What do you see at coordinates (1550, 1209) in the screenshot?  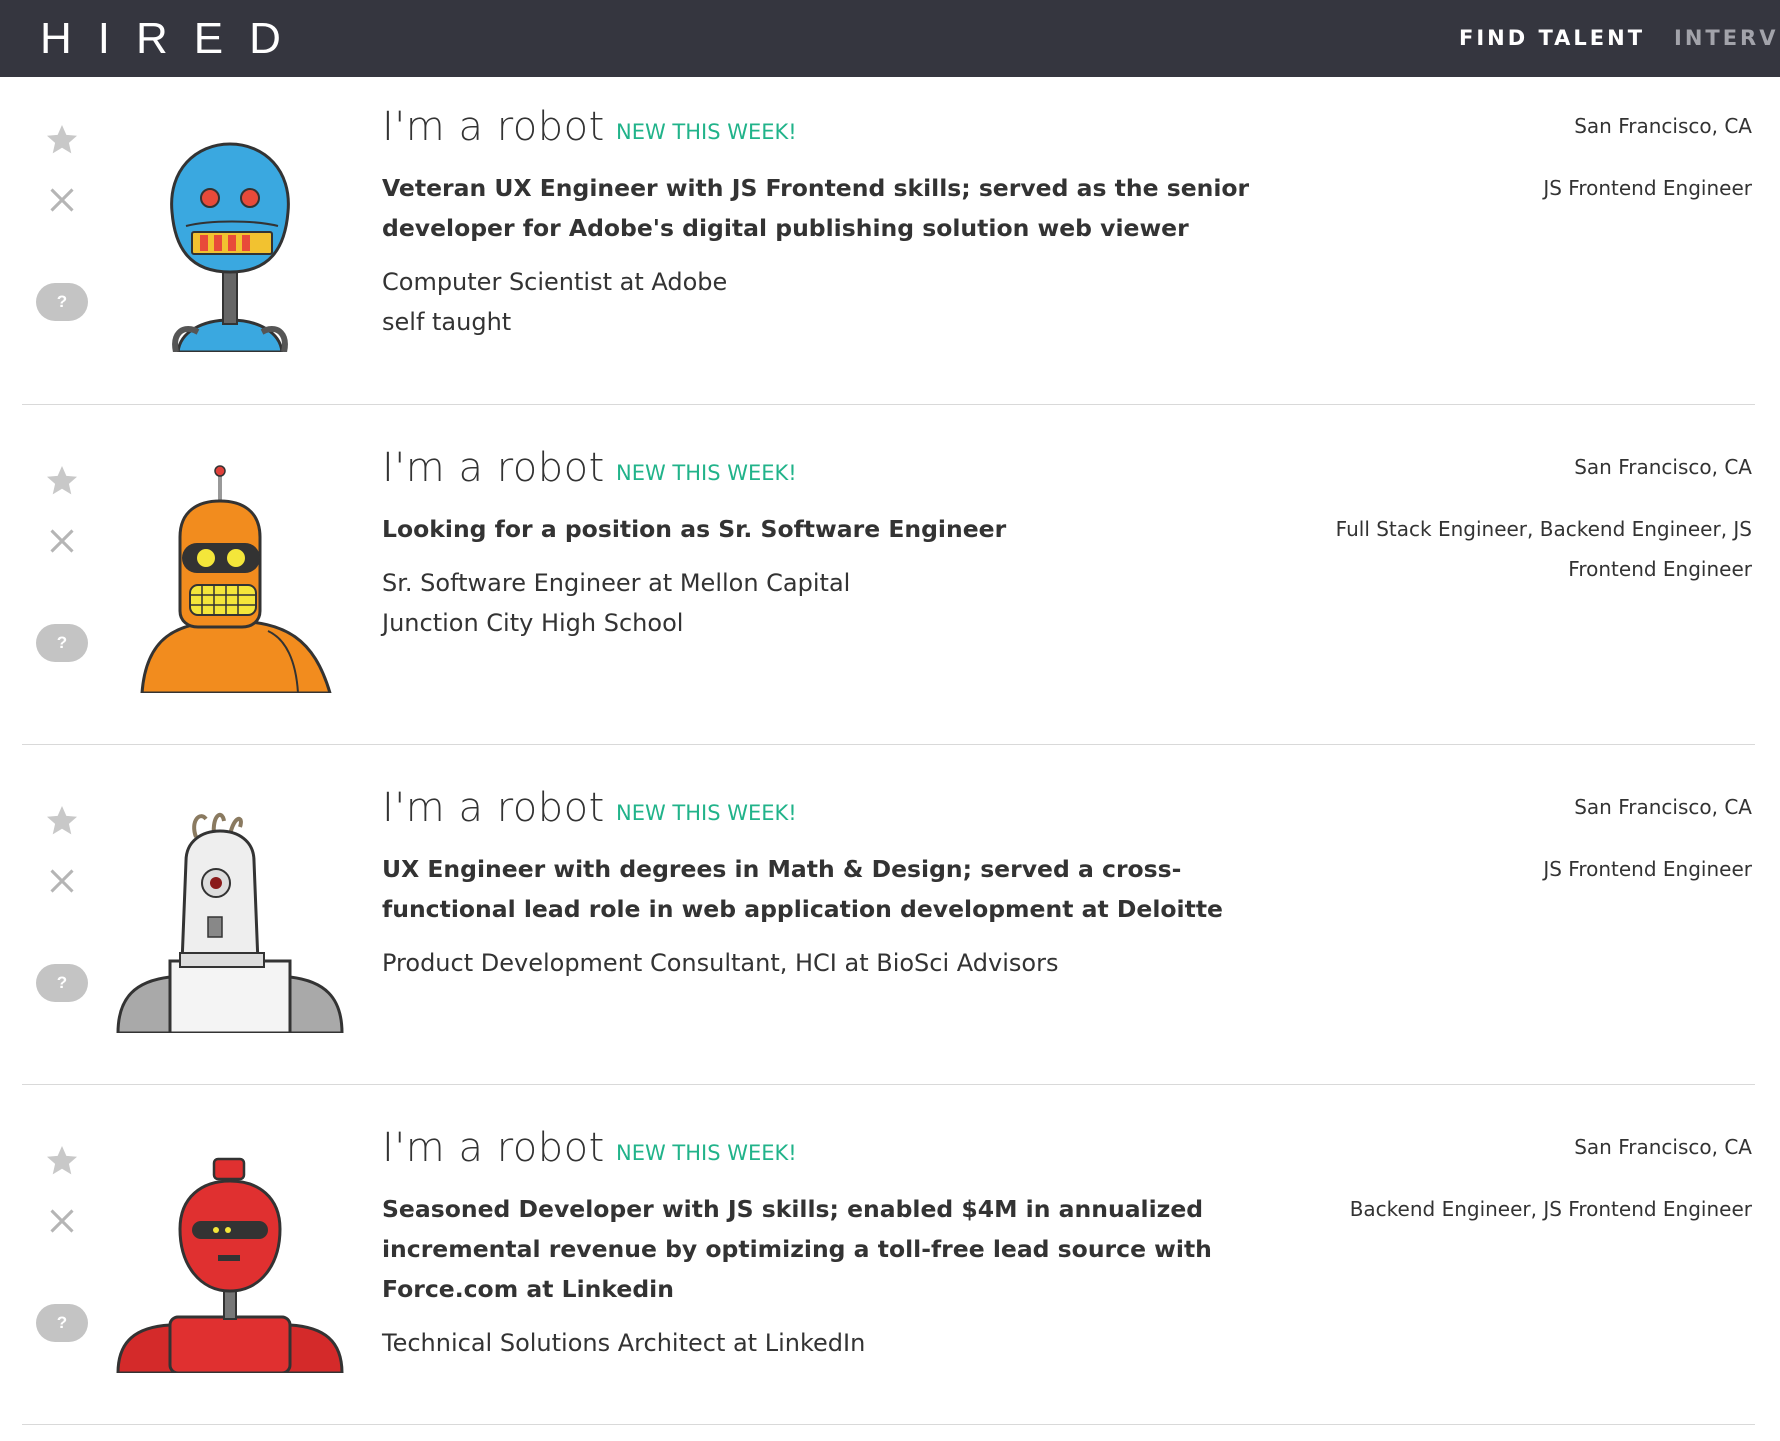 I see `candidate-roles: Backend Engineer, JS Frontend Engineer` at bounding box center [1550, 1209].